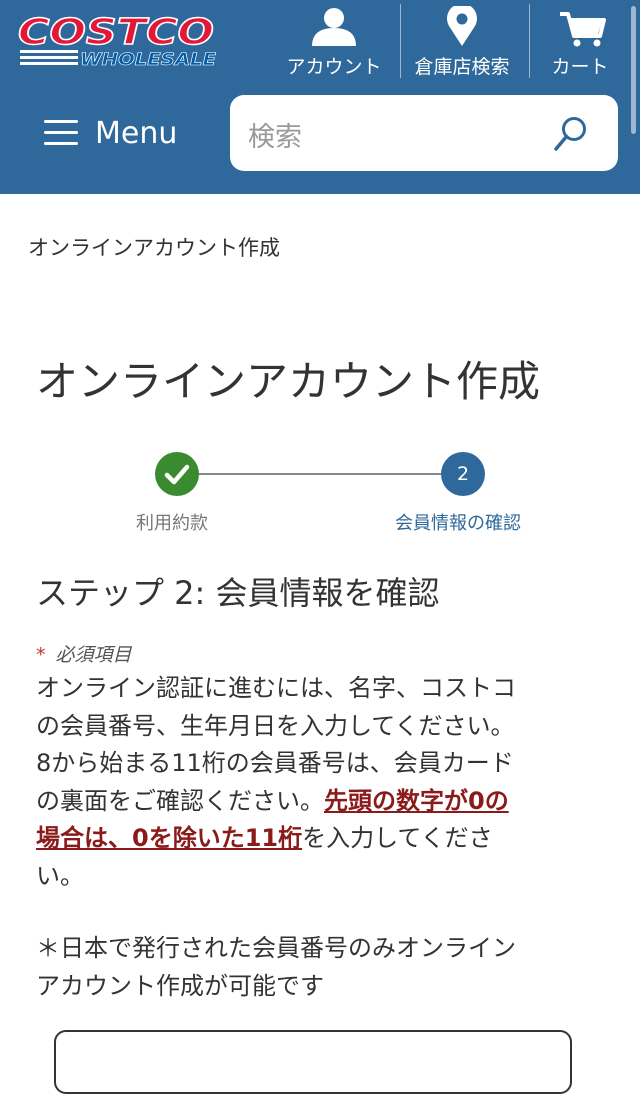  I want to click on costco-logo: COSTCO WHOLESALE, so click(118, 39).